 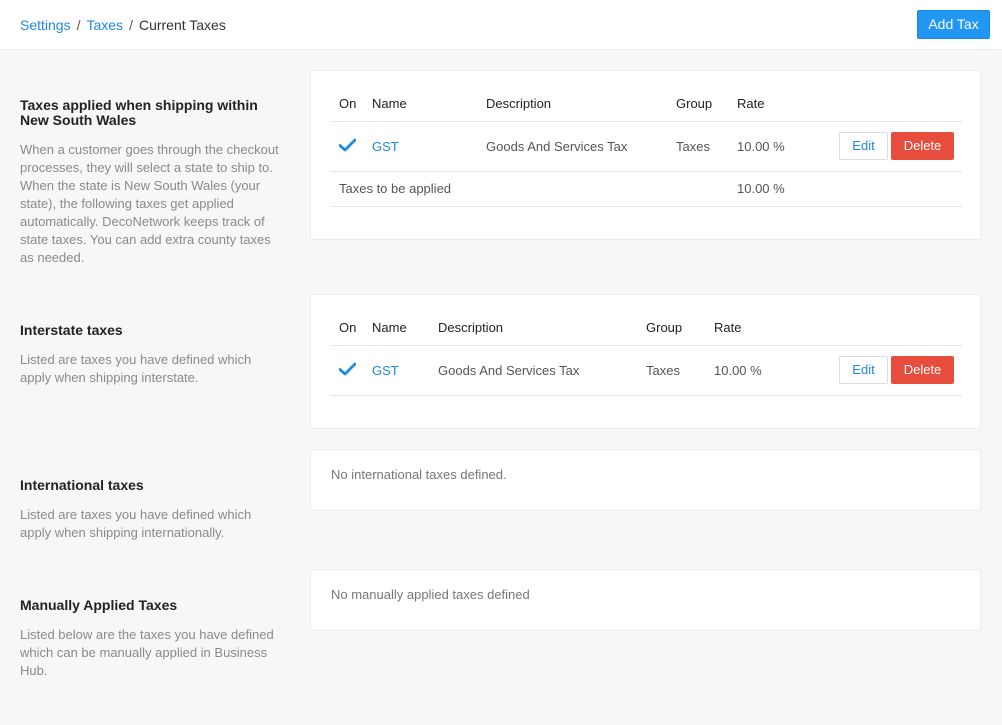 What do you see at coordinates (501, 25) in the screenshot?
I see `top-bar: Settings / Taxes / Current Taxes Add Tax` at bounding box center [501, 25].